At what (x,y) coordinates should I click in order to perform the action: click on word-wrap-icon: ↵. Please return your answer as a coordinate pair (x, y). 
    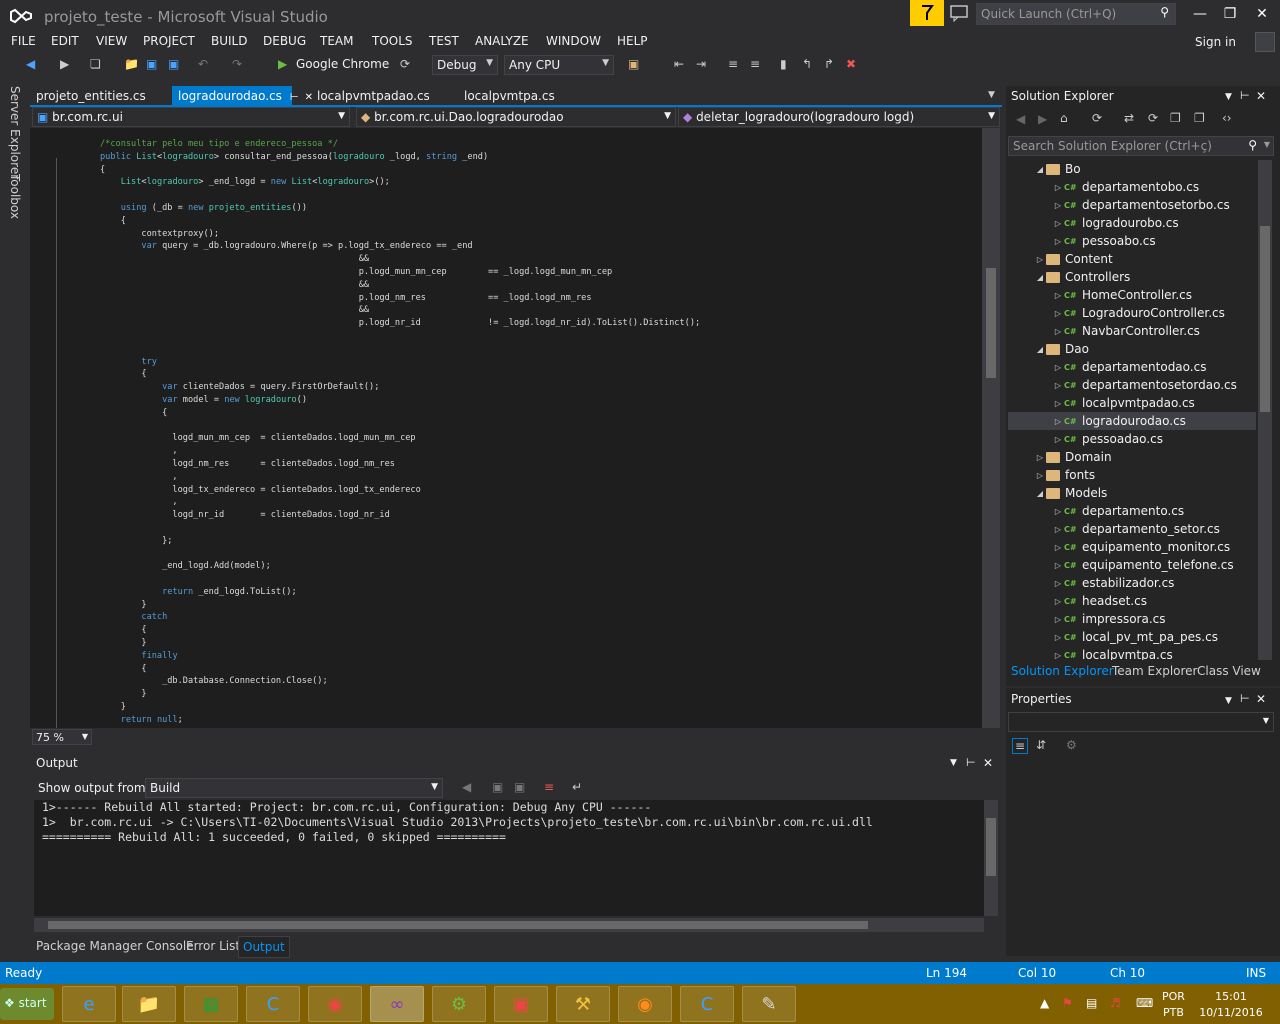
    Looking at the image, I should click on (577, 787).